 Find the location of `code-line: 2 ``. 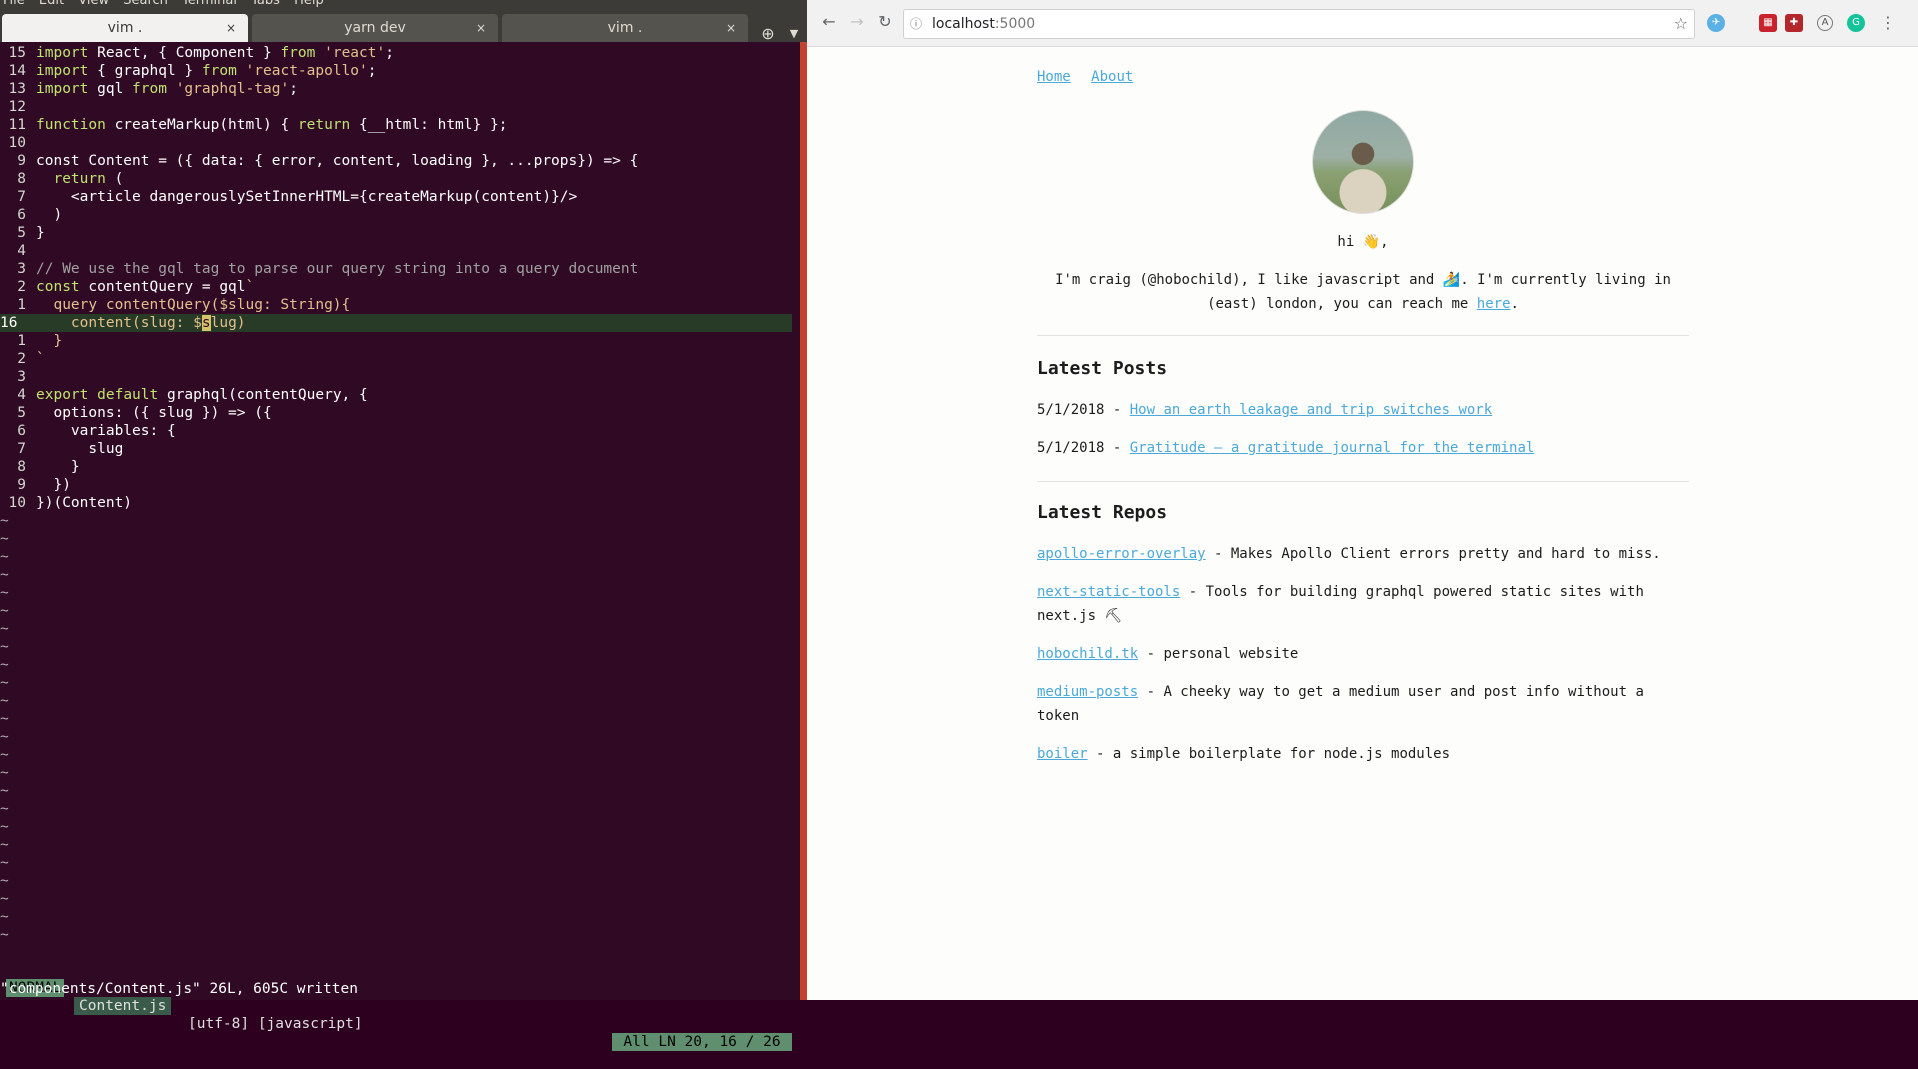

code-line: 2 ` is located at coordinates (396, 359).